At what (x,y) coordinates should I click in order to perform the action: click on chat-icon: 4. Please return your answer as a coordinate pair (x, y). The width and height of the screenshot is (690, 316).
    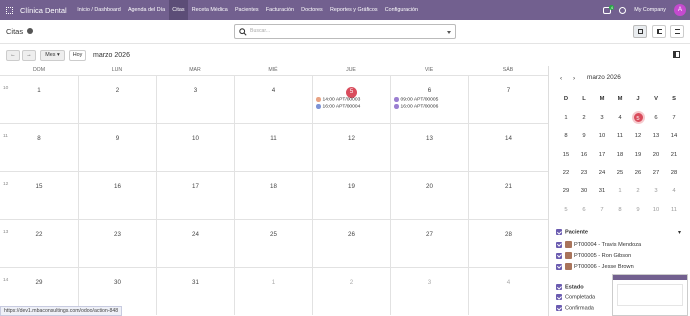
    Looking at the image, I should click on (609, 9).